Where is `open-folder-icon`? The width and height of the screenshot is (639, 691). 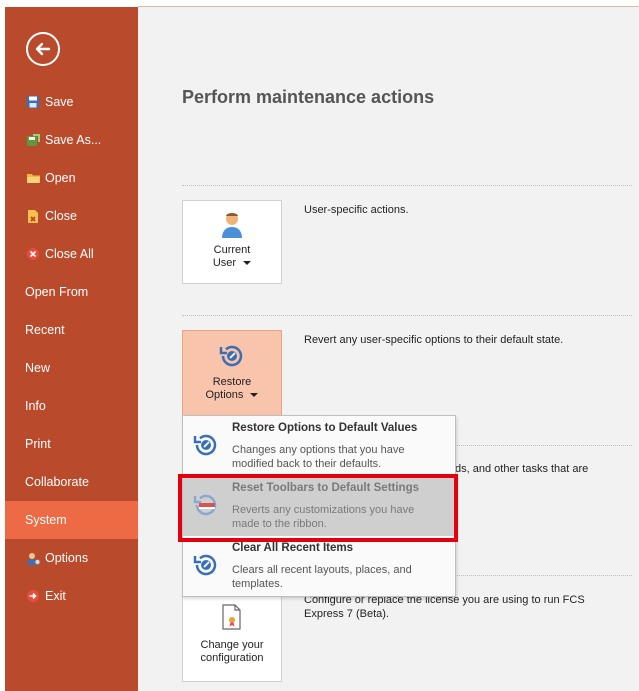
open-folder-icon is located at coordinates (33, 178).